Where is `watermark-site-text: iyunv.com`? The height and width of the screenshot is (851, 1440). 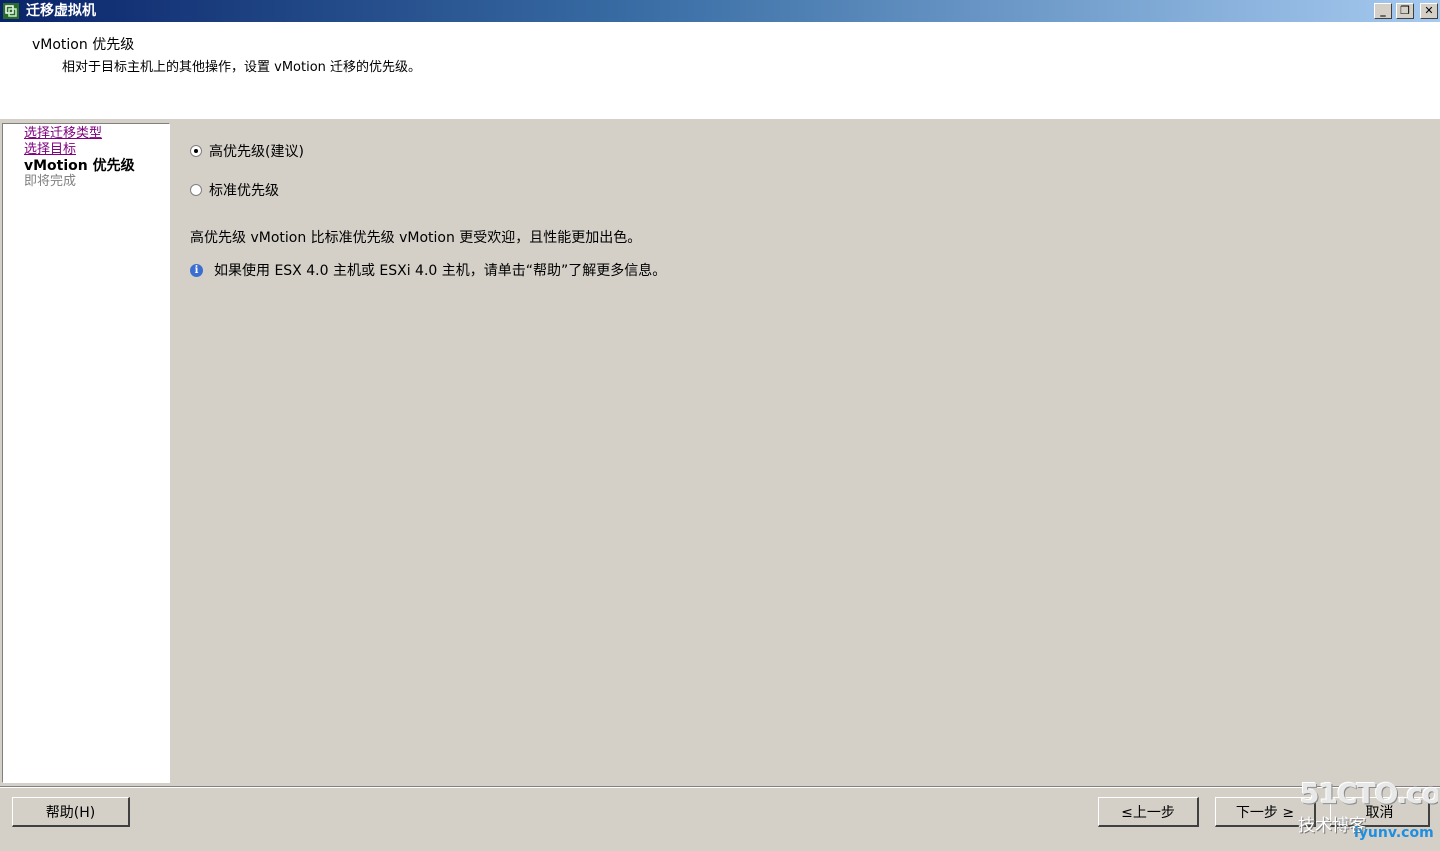
watermark-site-text: iyunv.com is located at coordinates (1394, 833).